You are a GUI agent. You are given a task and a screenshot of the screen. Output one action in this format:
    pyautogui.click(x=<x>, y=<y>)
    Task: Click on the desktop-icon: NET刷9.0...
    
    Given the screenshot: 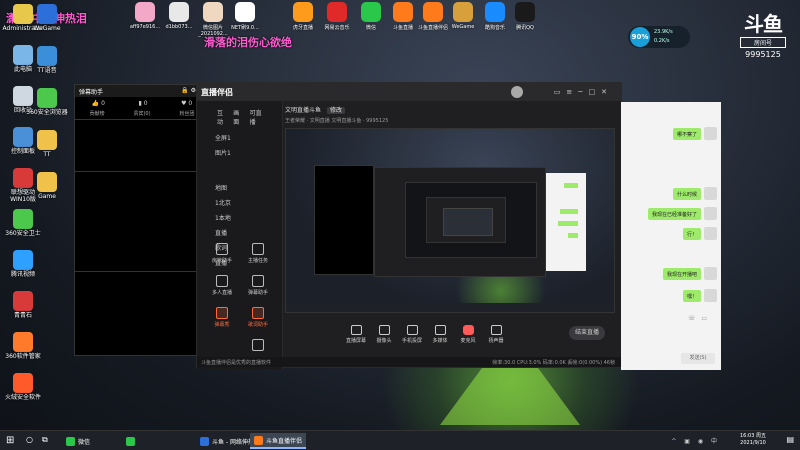 What is the action you would take?
    pyautogui.click(x=245, y=16)
    